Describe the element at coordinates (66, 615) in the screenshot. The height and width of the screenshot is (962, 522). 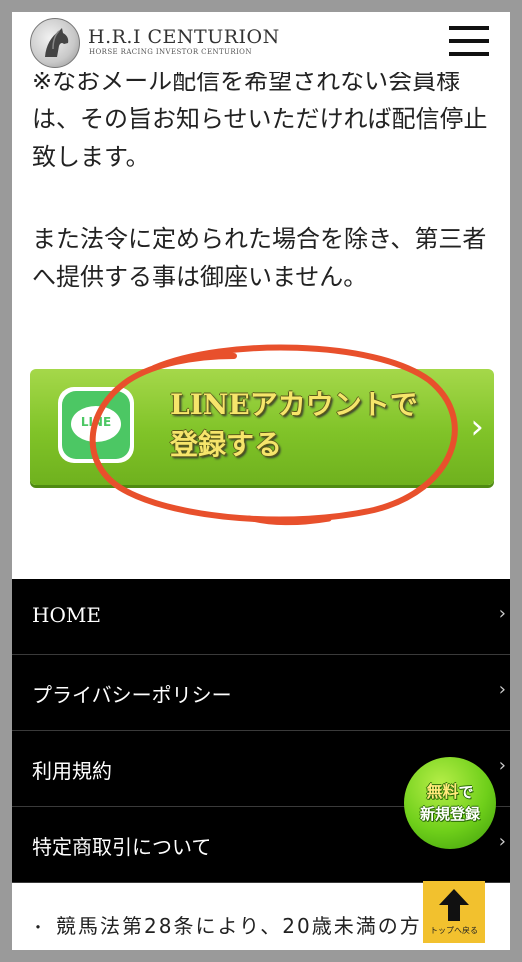
I see `footer-item-label: HOME` at that location.